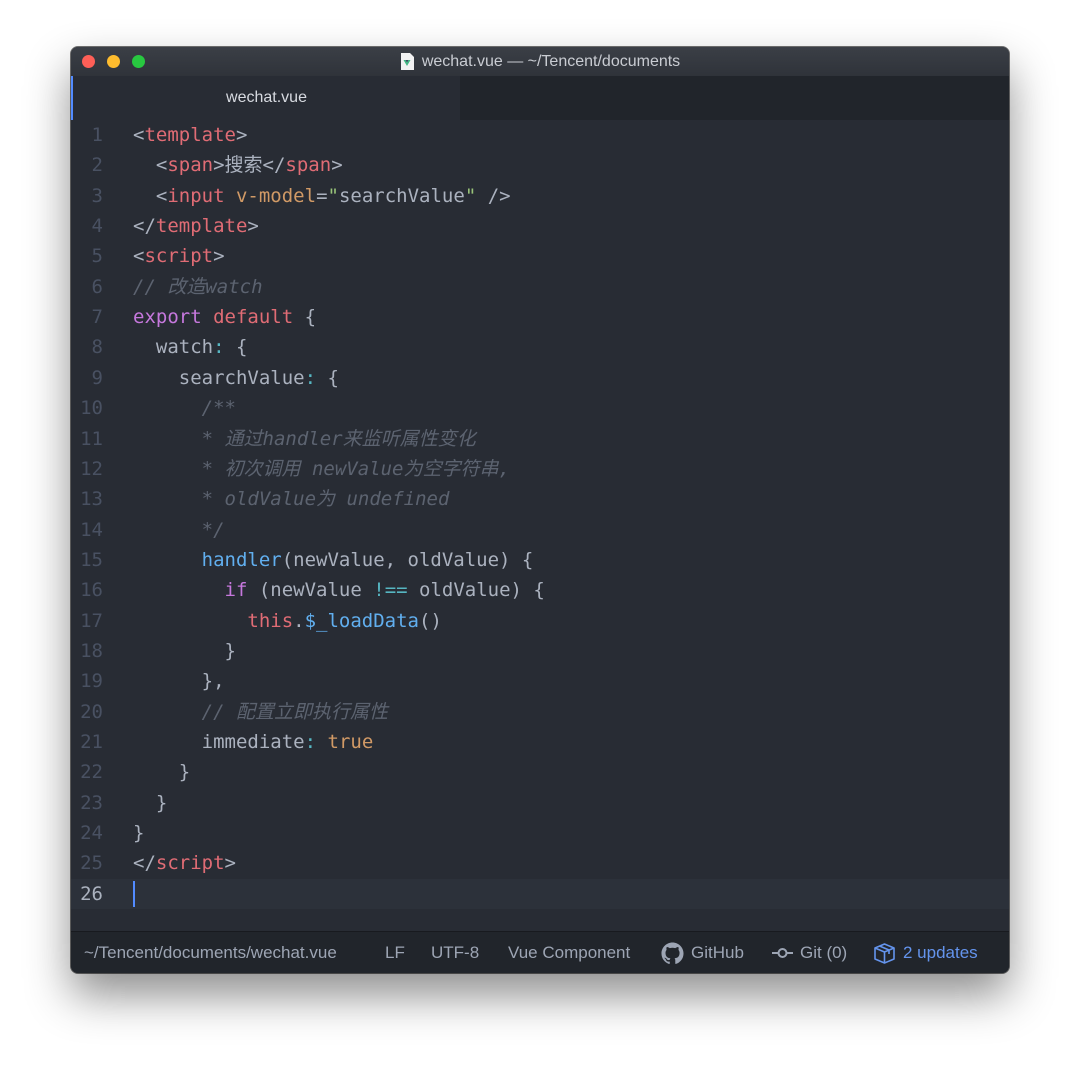  Describe the element at coordinates (540, 135) in the screenshot. I see `code-line: 1 <template>` at that location.